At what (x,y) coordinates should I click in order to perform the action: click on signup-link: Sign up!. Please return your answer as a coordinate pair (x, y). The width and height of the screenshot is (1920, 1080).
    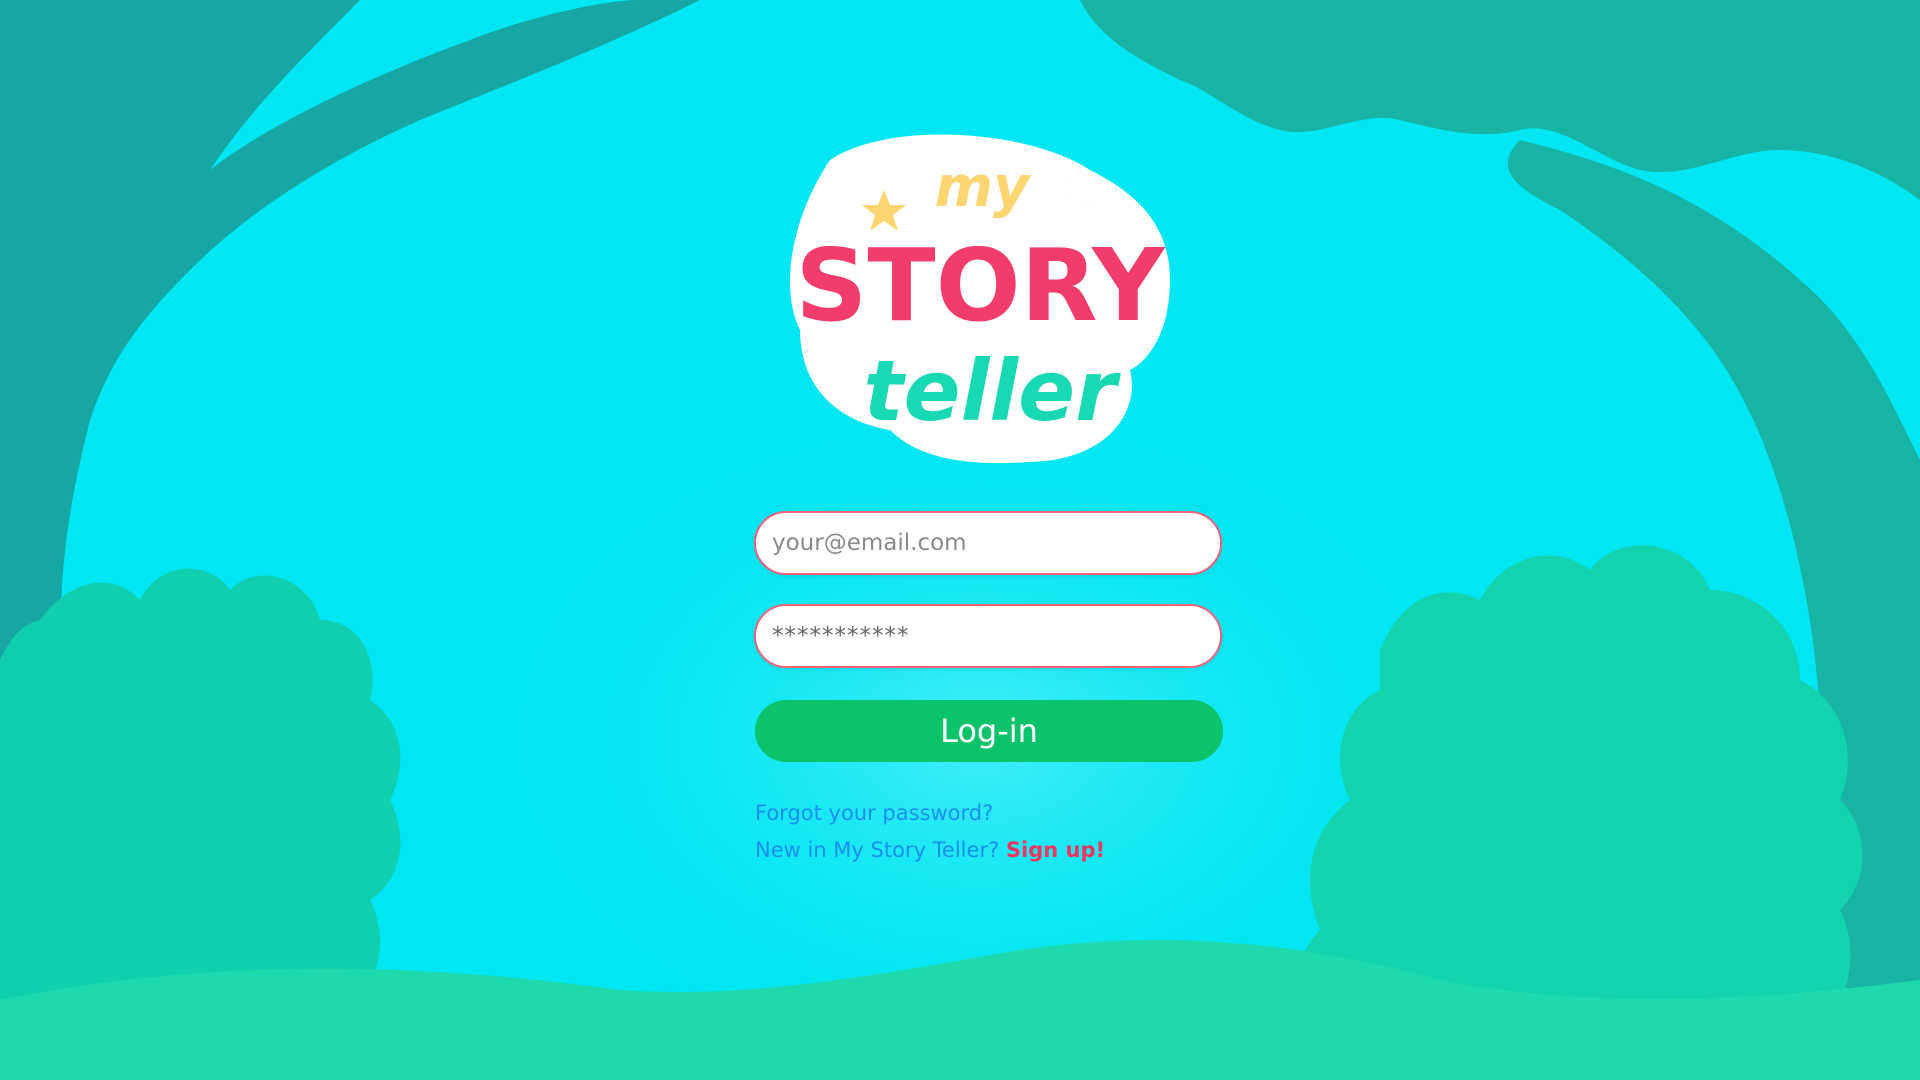
    Looking at the image, I should click on (1055, 850).